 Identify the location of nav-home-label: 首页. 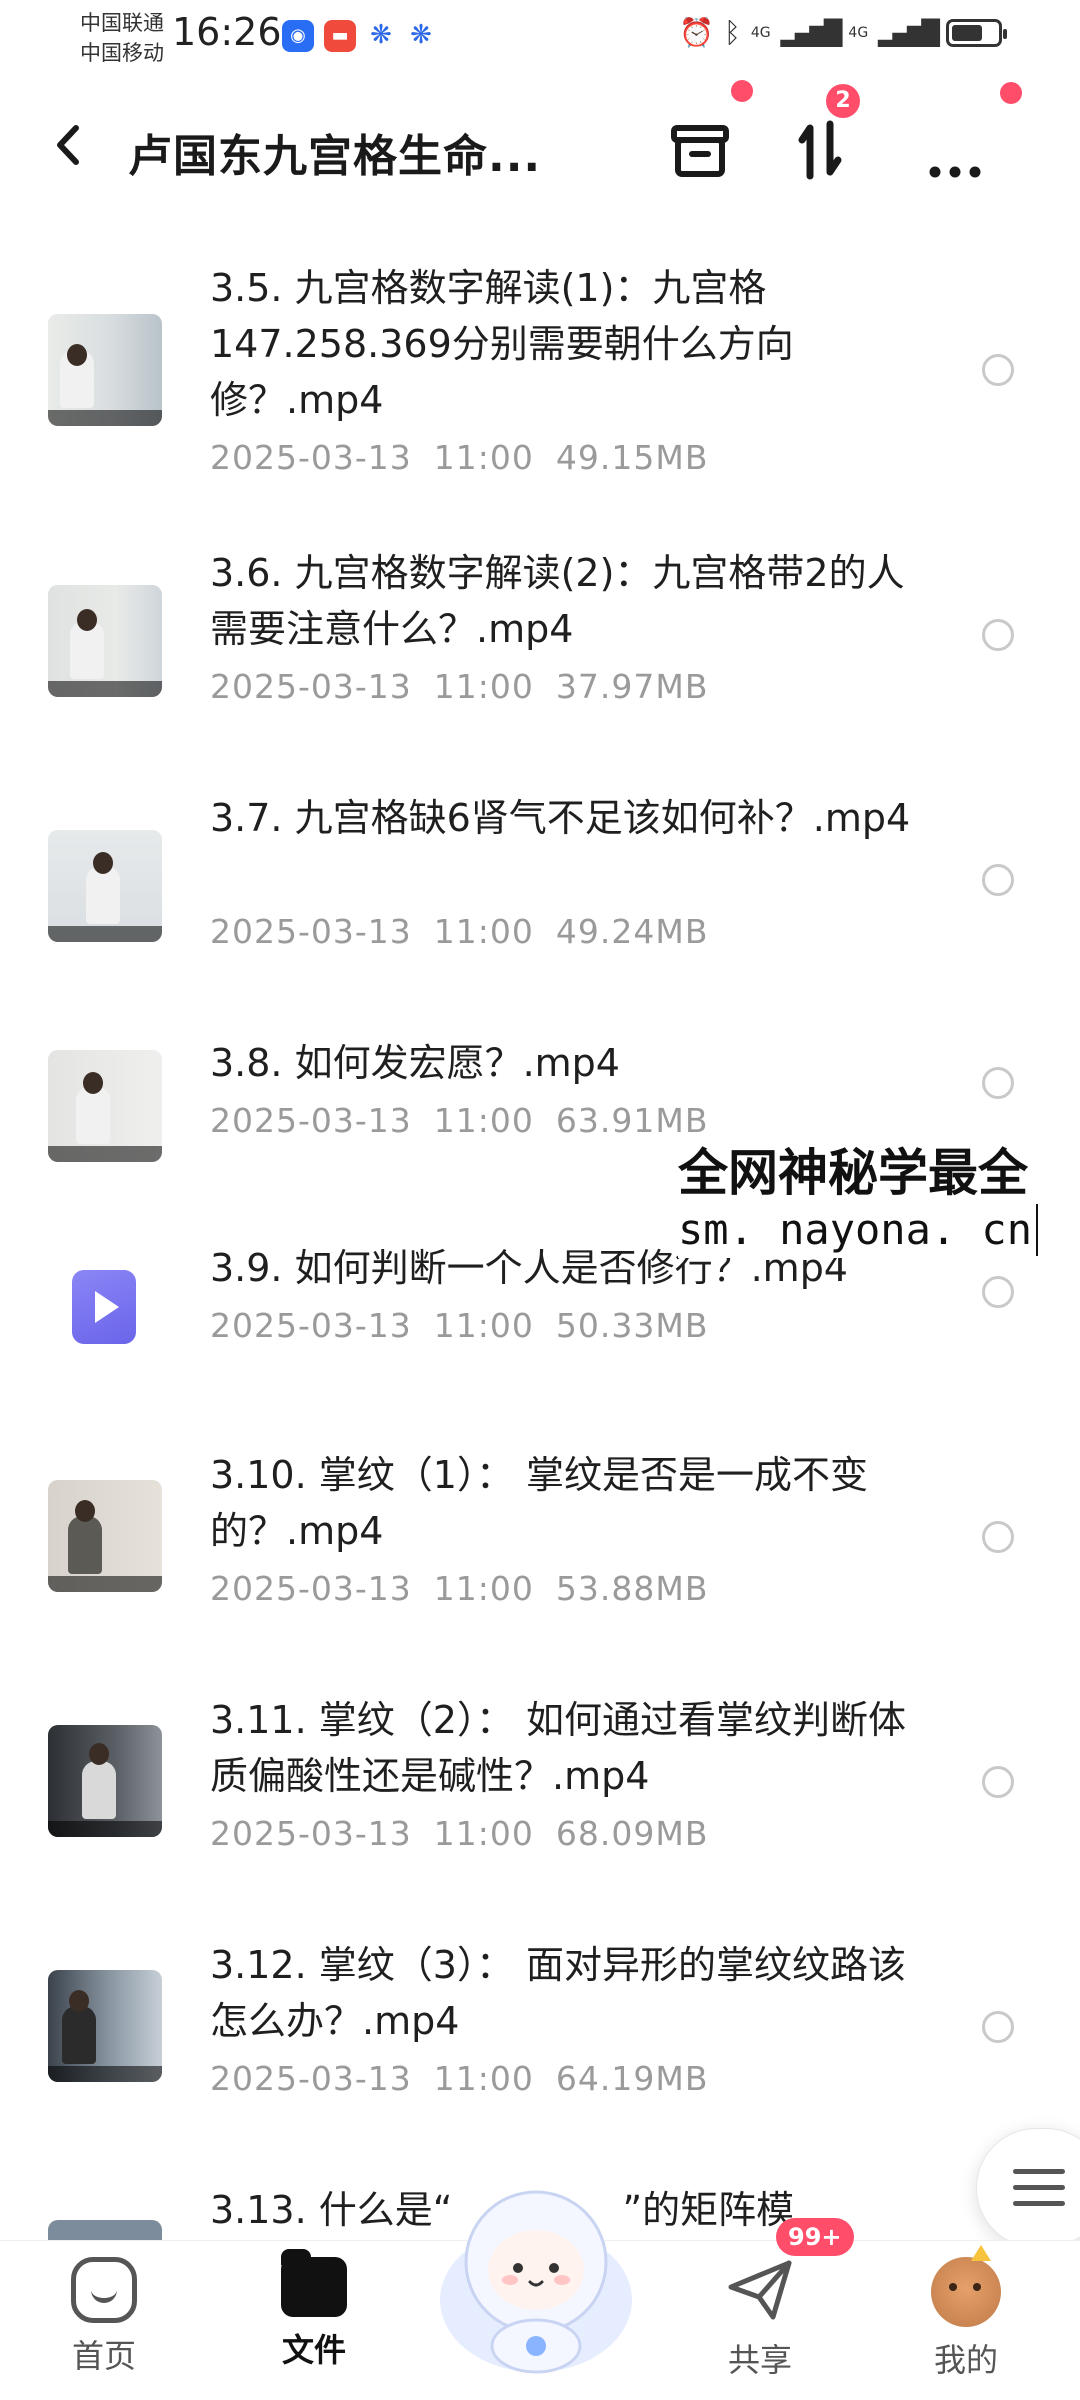
(103, 2356).